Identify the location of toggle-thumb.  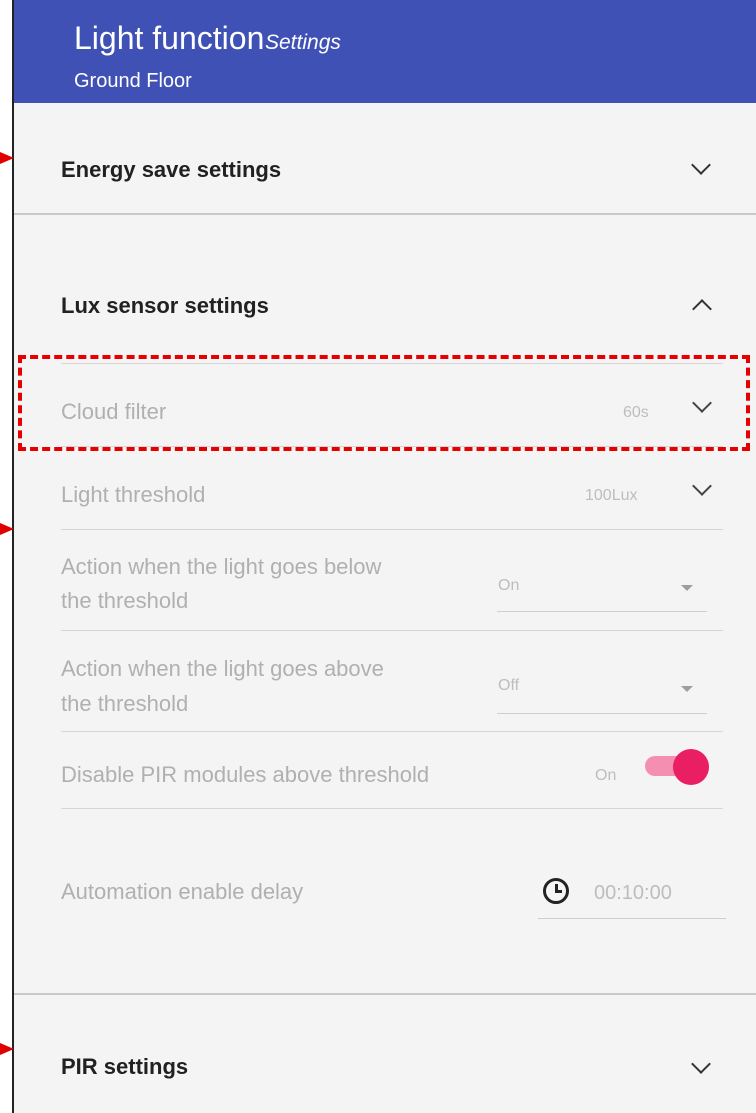
(691, 767).